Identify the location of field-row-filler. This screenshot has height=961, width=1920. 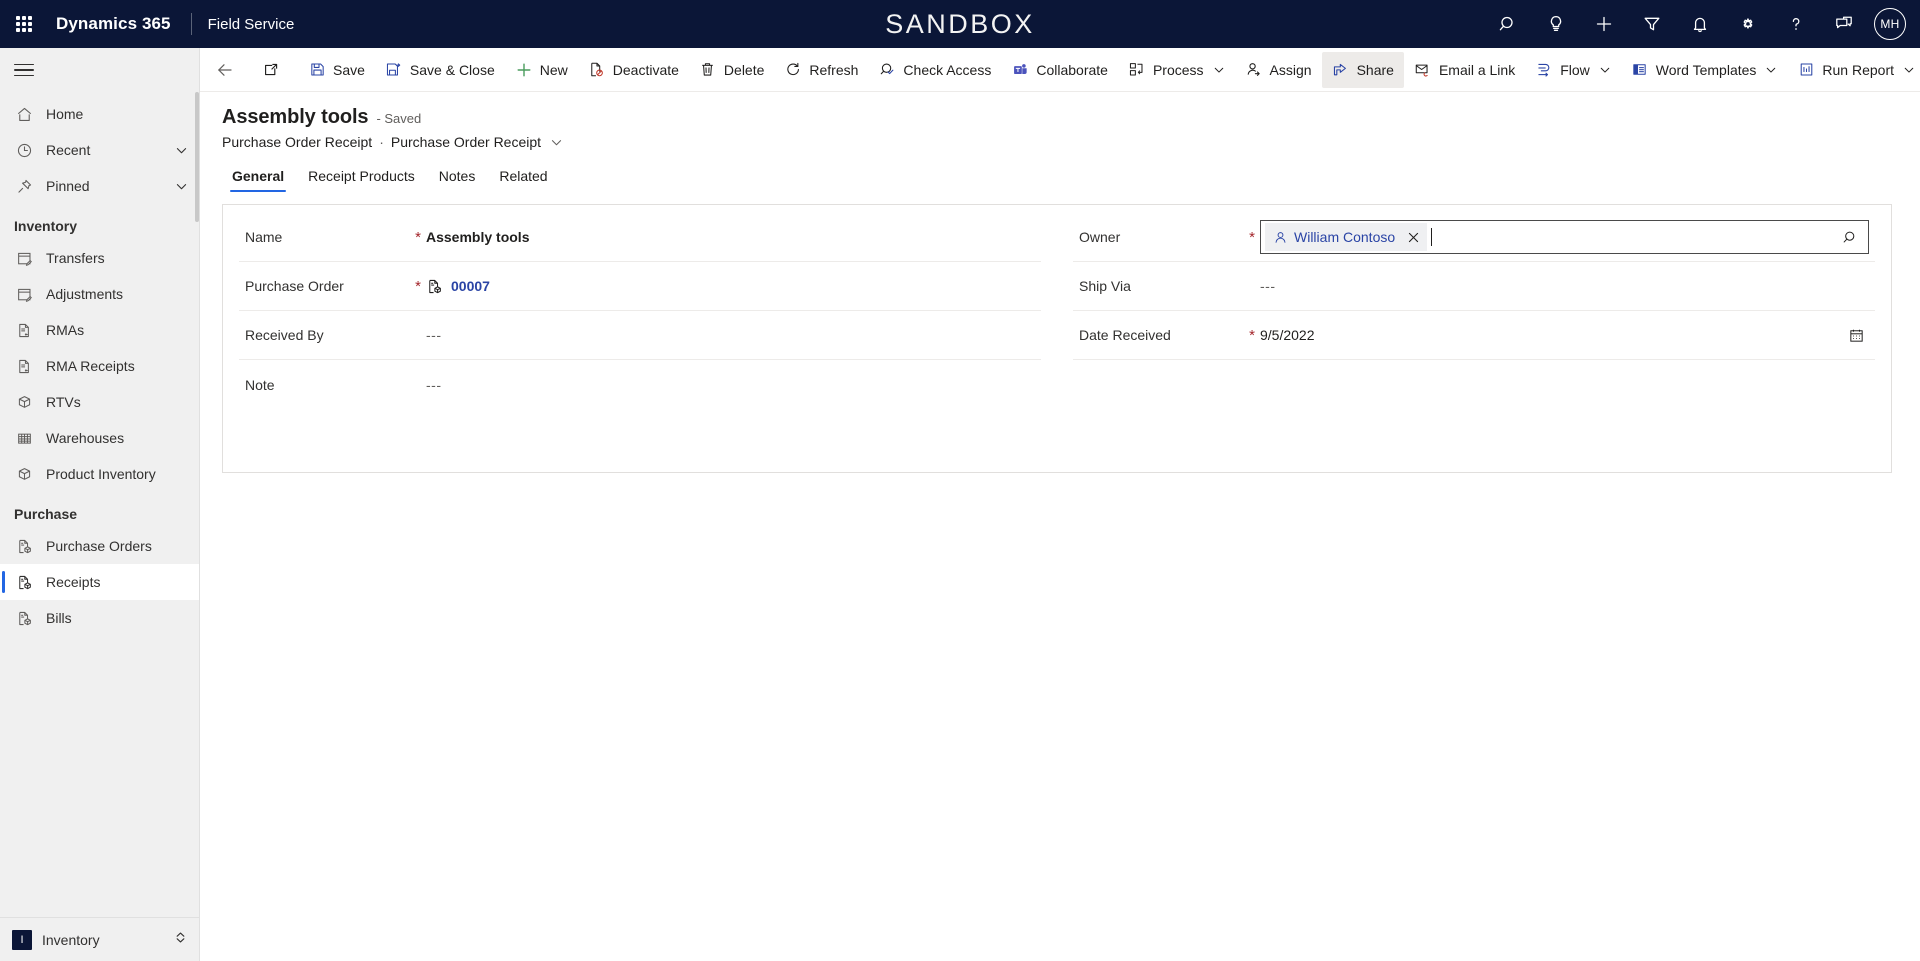
(640, 433).